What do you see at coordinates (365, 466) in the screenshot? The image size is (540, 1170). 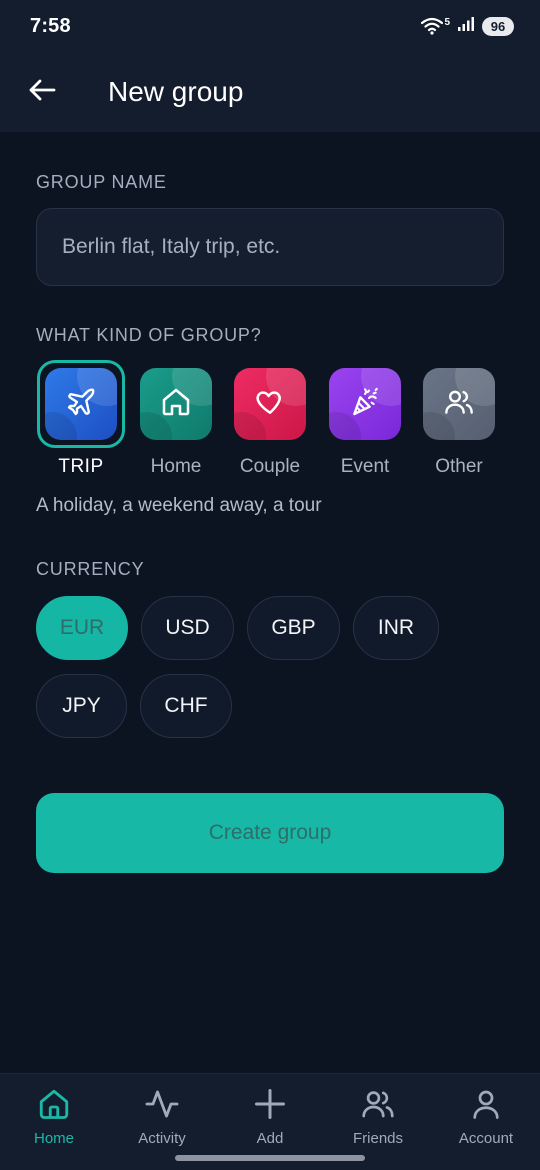 I see `kind-label-event: Event` at bounding box center [365, 466].